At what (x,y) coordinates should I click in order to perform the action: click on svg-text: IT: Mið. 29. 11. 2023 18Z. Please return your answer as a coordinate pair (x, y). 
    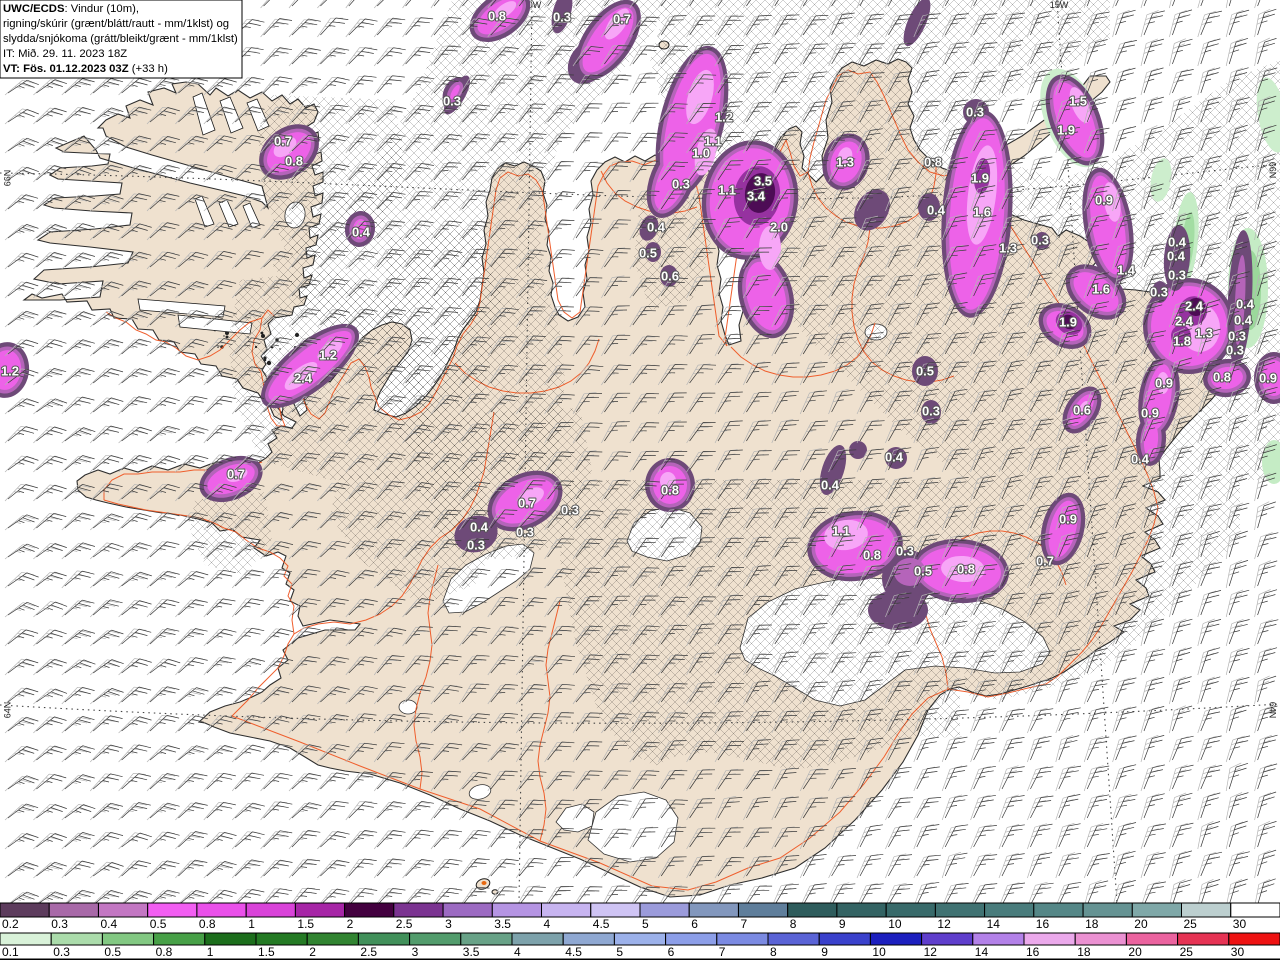
    Looking at the image, I should click on (65, 54).